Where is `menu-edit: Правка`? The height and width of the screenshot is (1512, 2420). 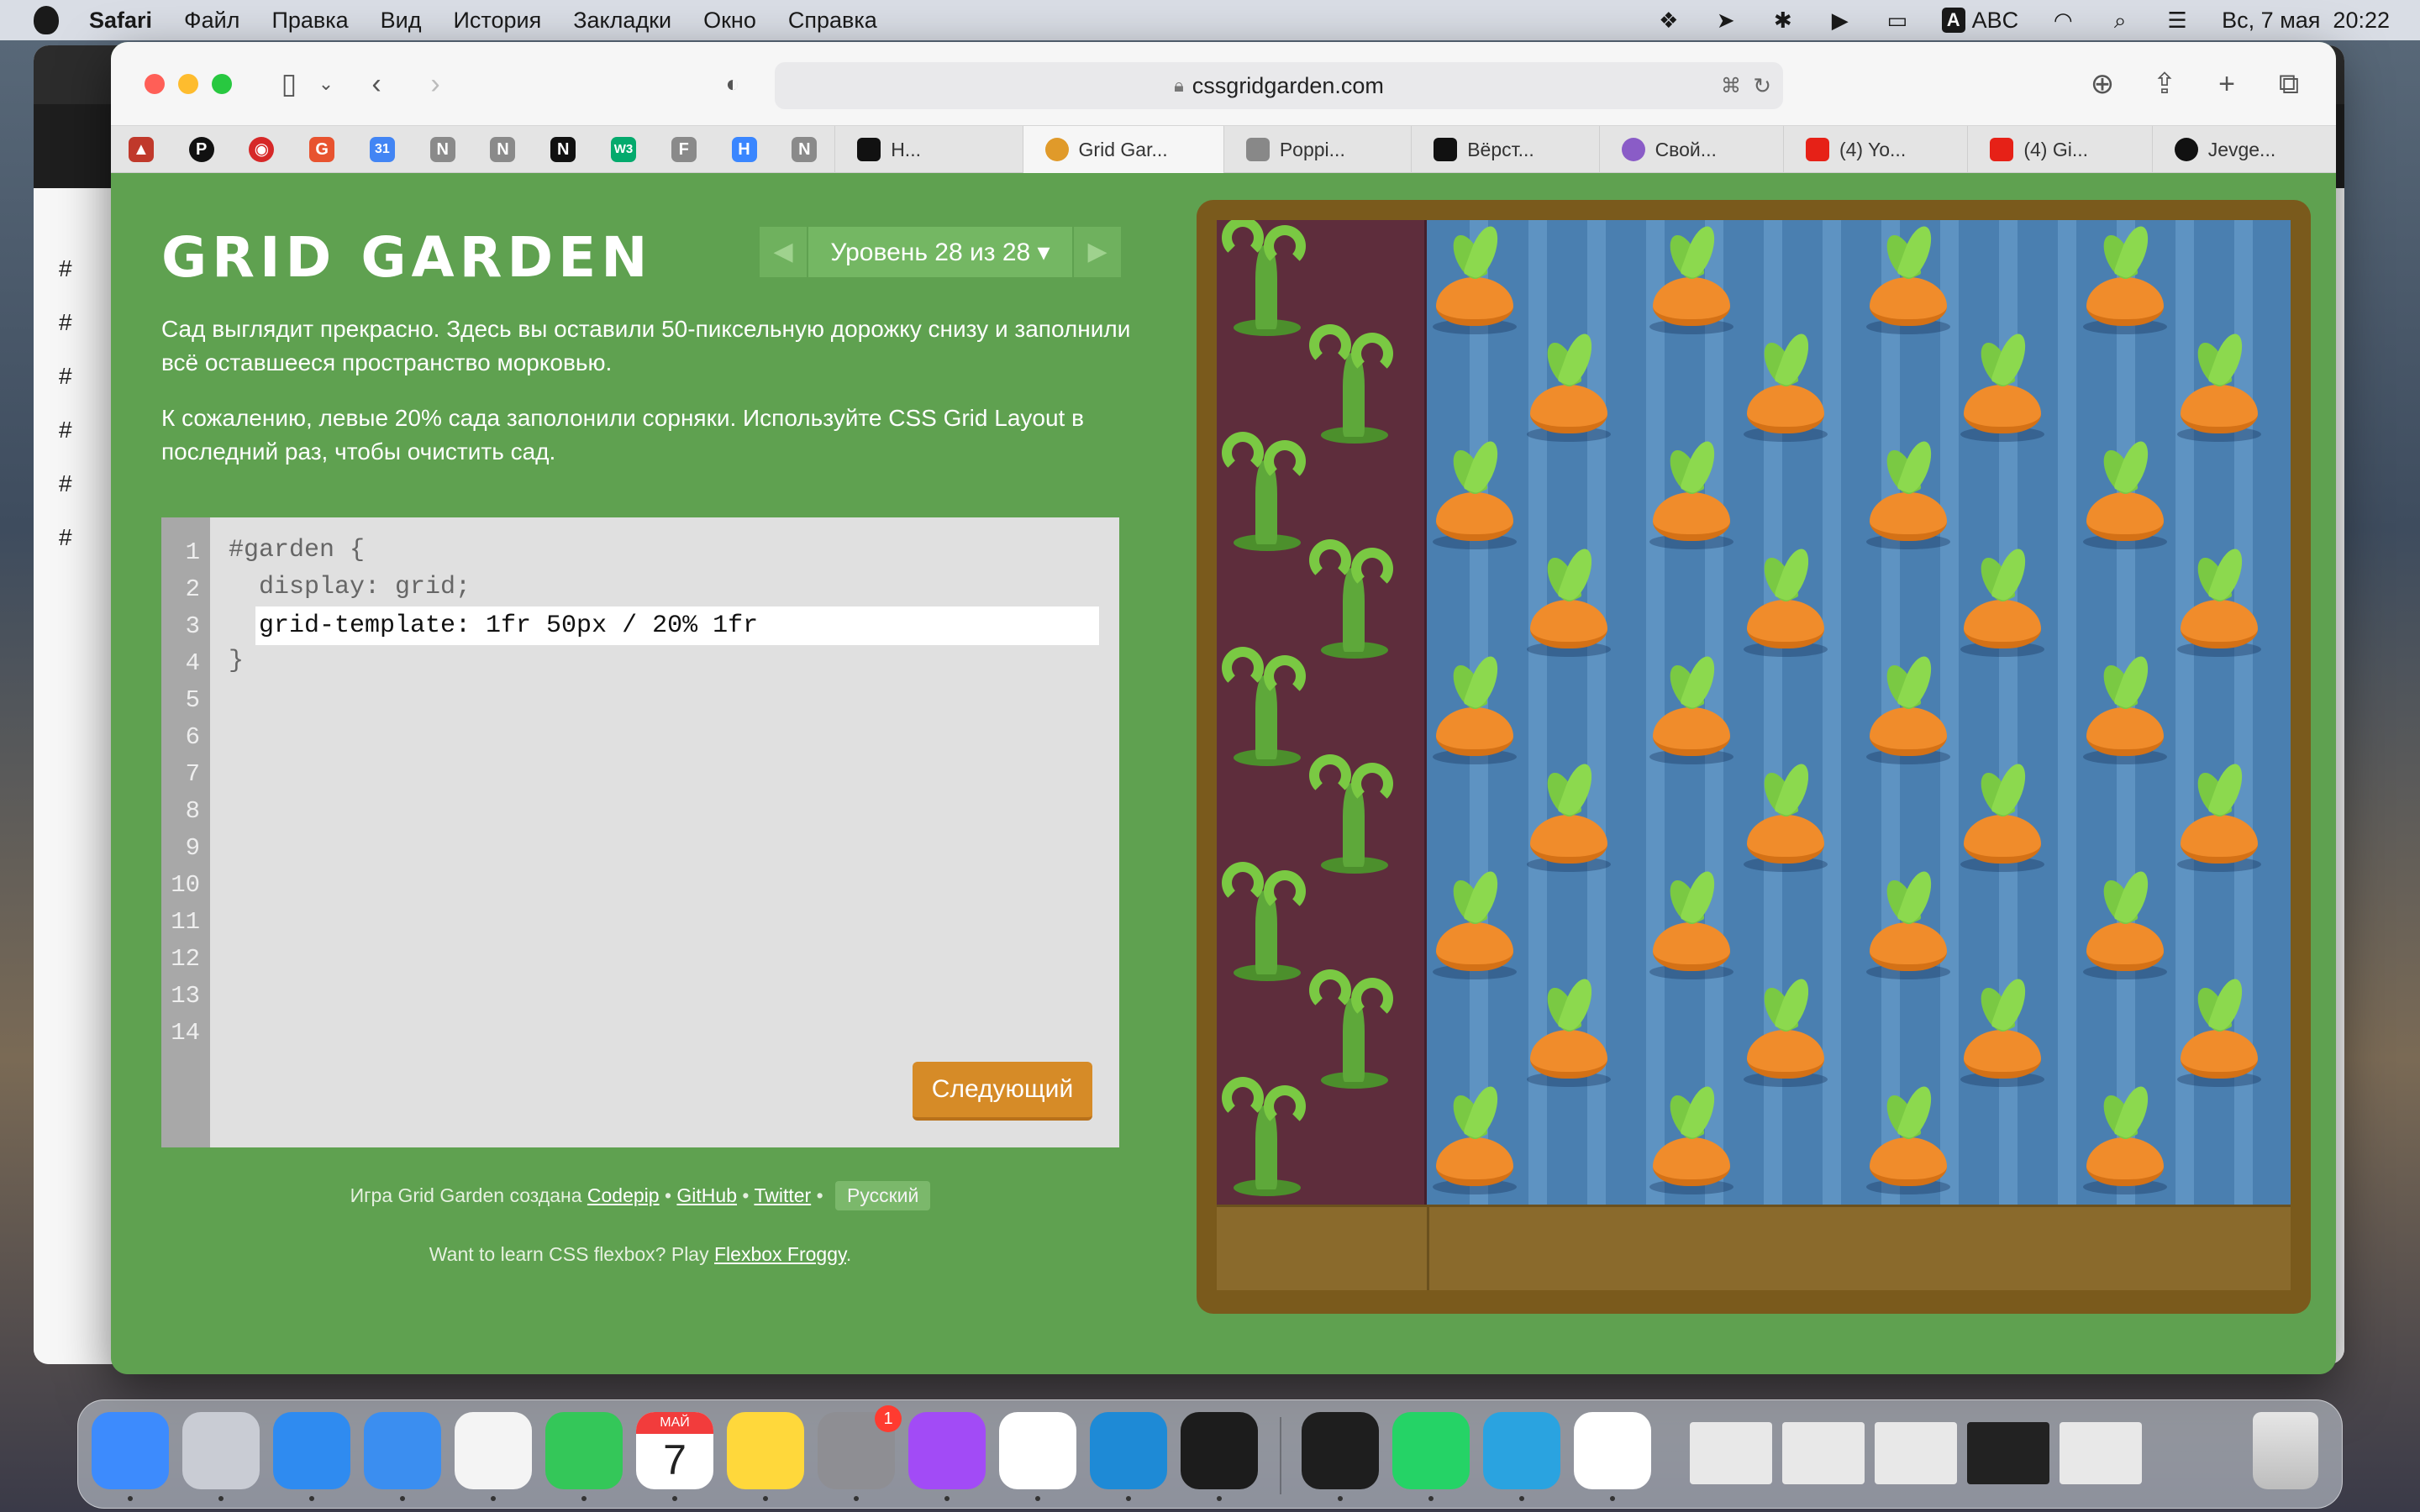
menu-edit: Правка is located at coordinates (309, 21).